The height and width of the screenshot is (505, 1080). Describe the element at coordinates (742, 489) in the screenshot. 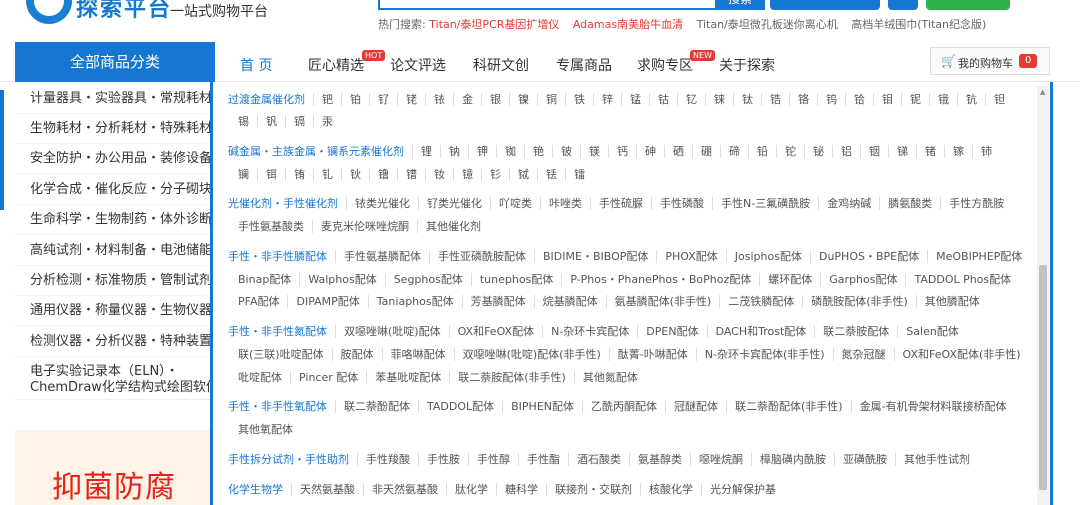

I see `category-link: 光分解保护基` at that location.